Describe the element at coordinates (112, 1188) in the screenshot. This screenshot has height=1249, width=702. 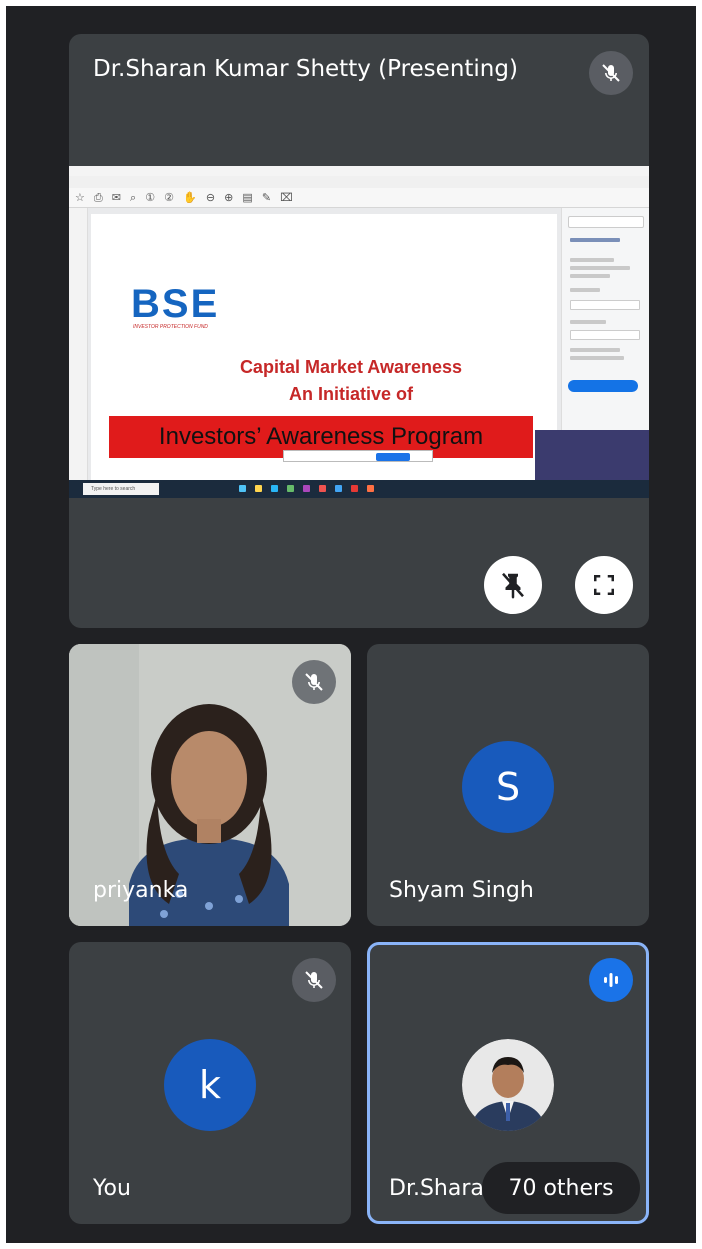
I see `participant-name: You` at that location.